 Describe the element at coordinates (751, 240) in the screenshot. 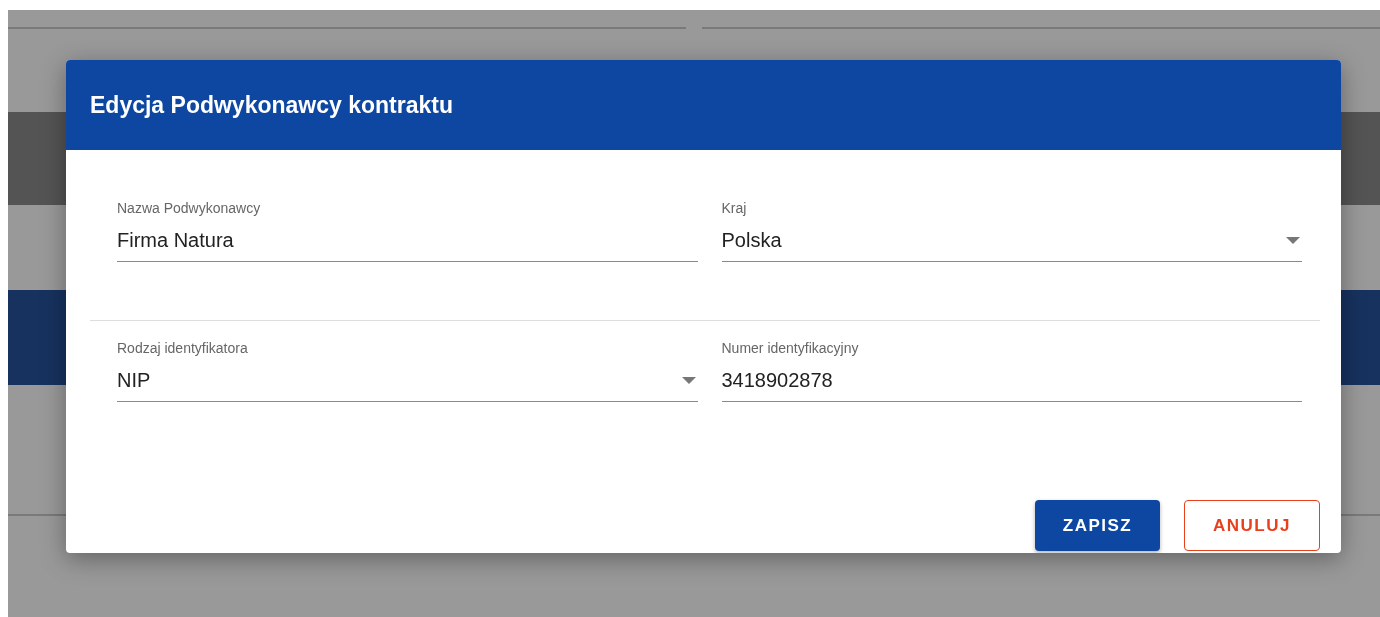

I see `field-value: Polska` at that location.